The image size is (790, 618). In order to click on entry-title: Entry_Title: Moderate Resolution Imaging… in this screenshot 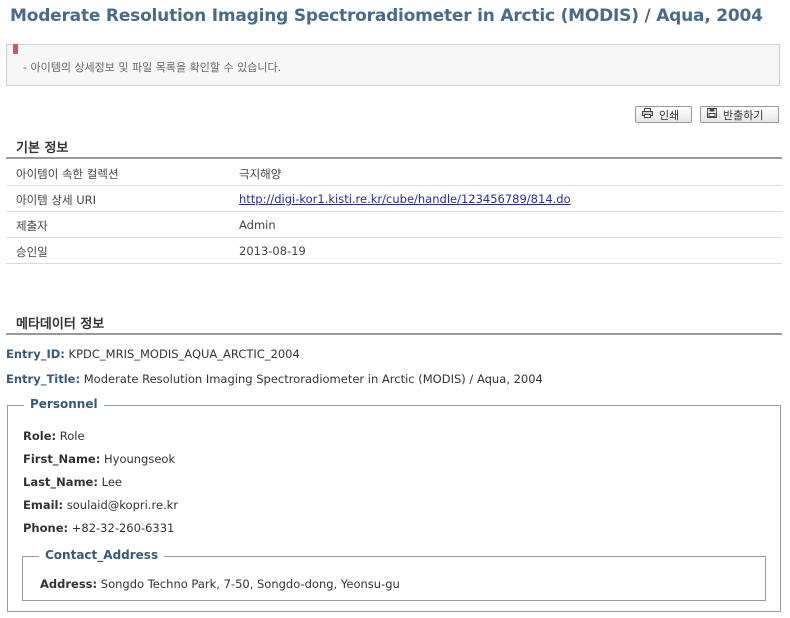, I will do `click(274, 379)`.